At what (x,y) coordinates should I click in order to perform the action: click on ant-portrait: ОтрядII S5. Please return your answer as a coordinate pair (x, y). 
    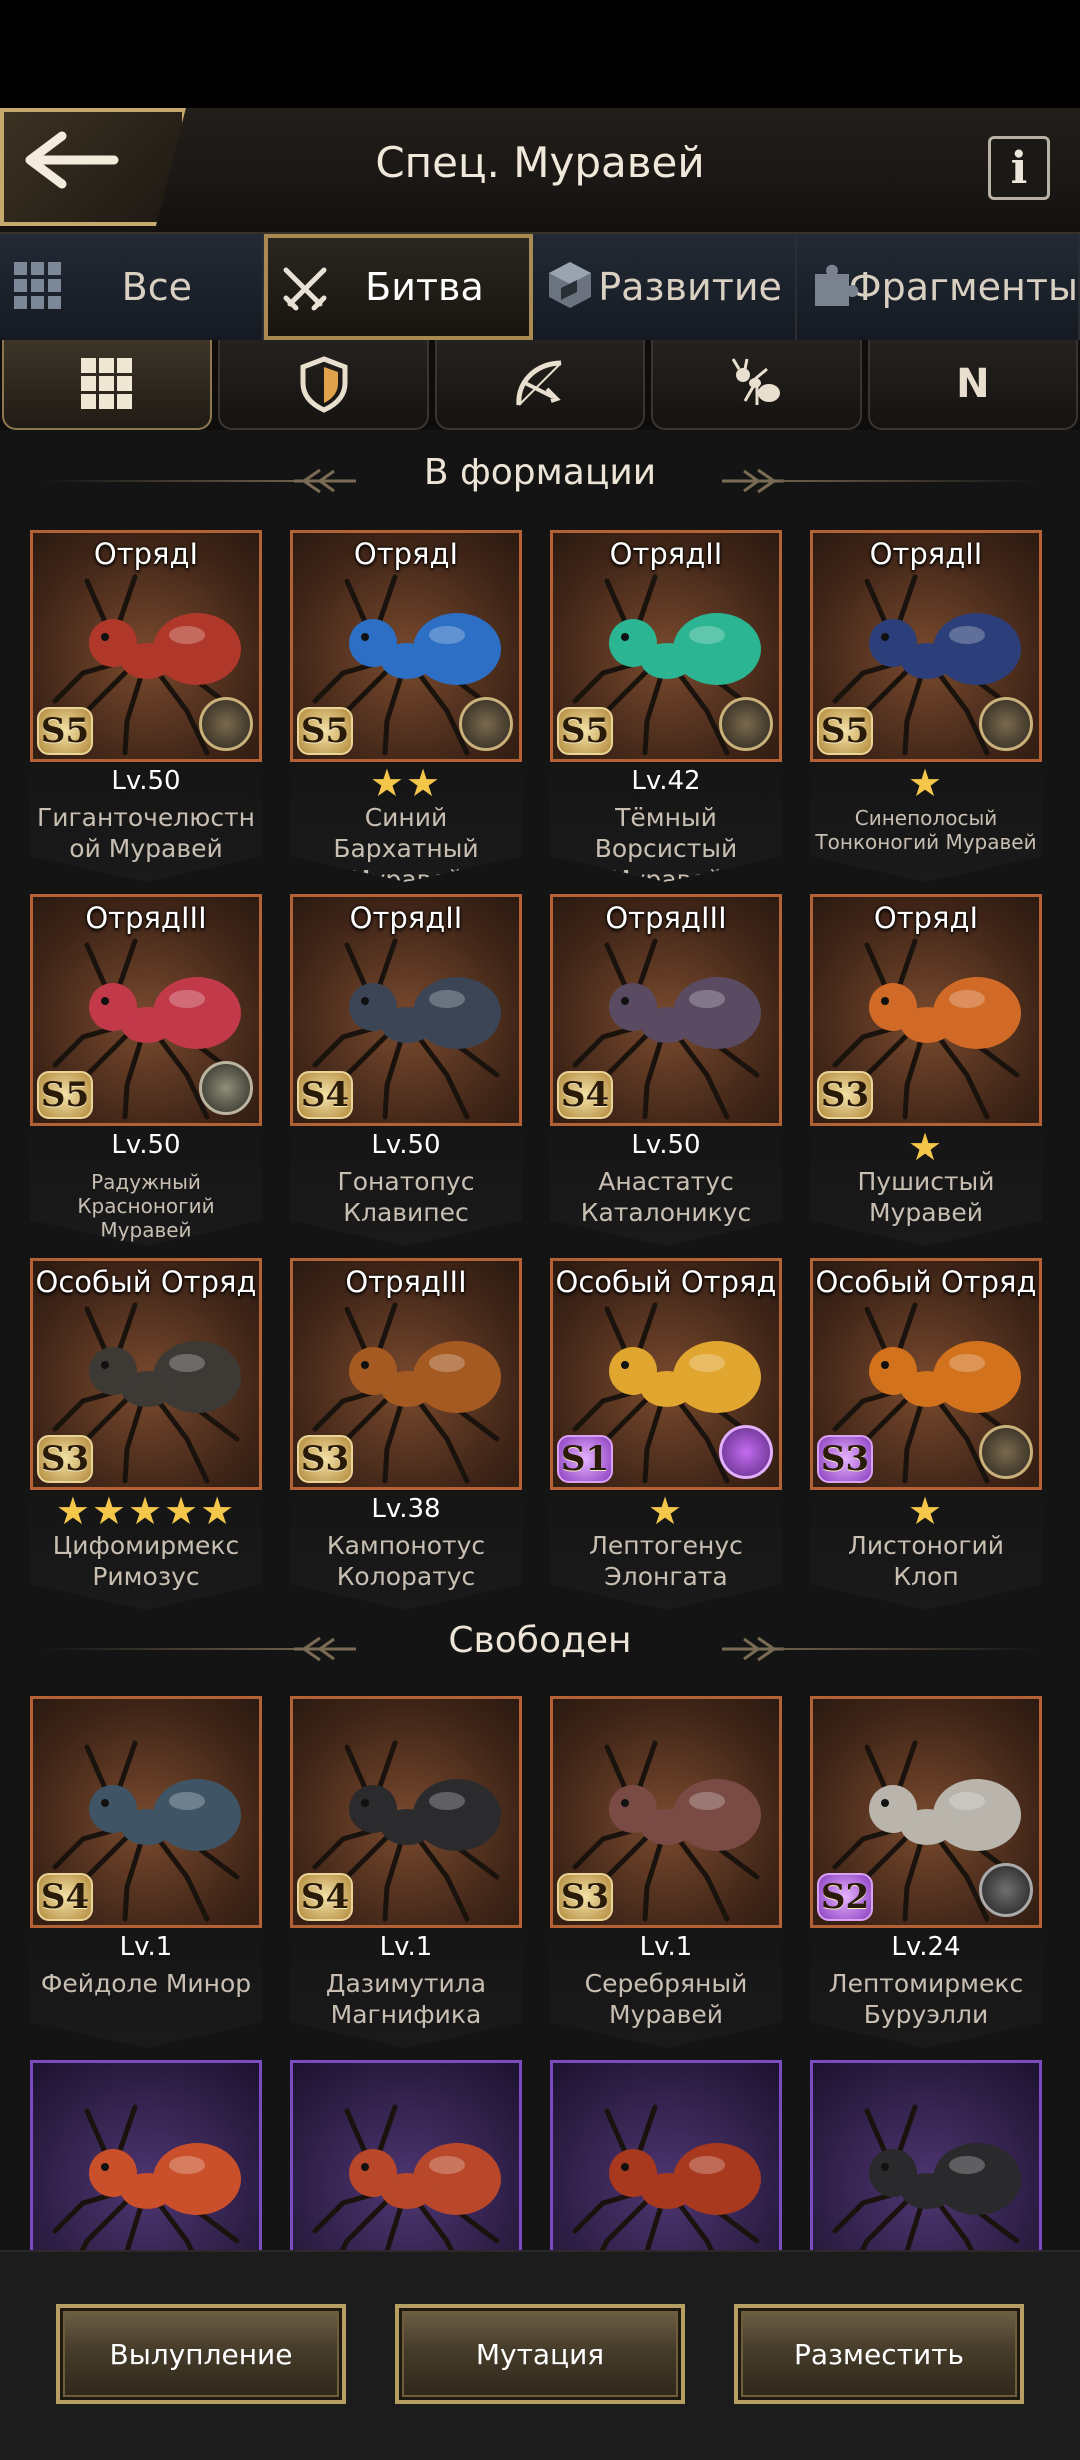
    Looking at the image, I should click on (666, 646).